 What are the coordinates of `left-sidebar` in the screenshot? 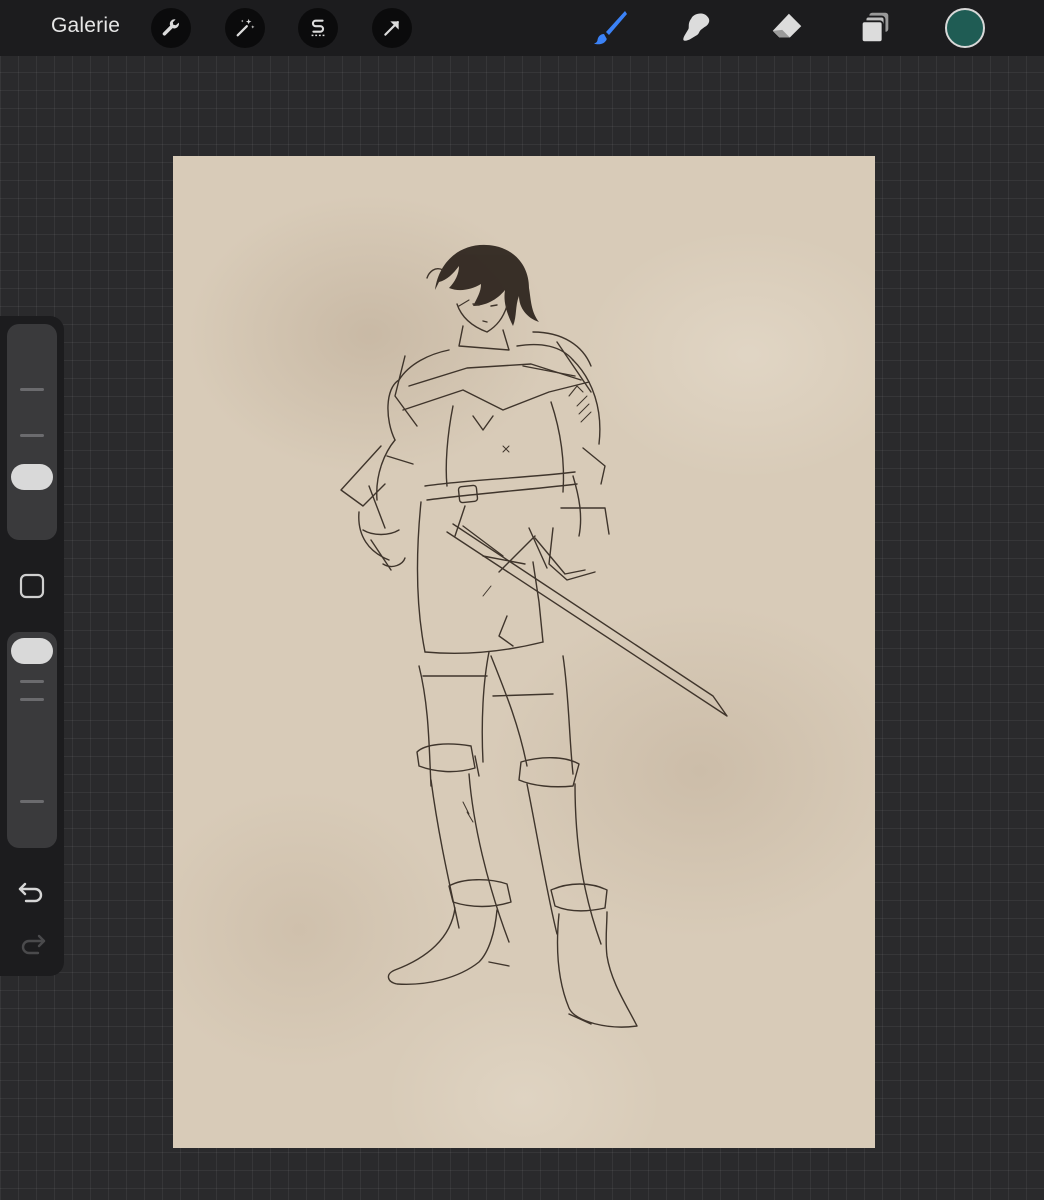 It's located at (32, 646).